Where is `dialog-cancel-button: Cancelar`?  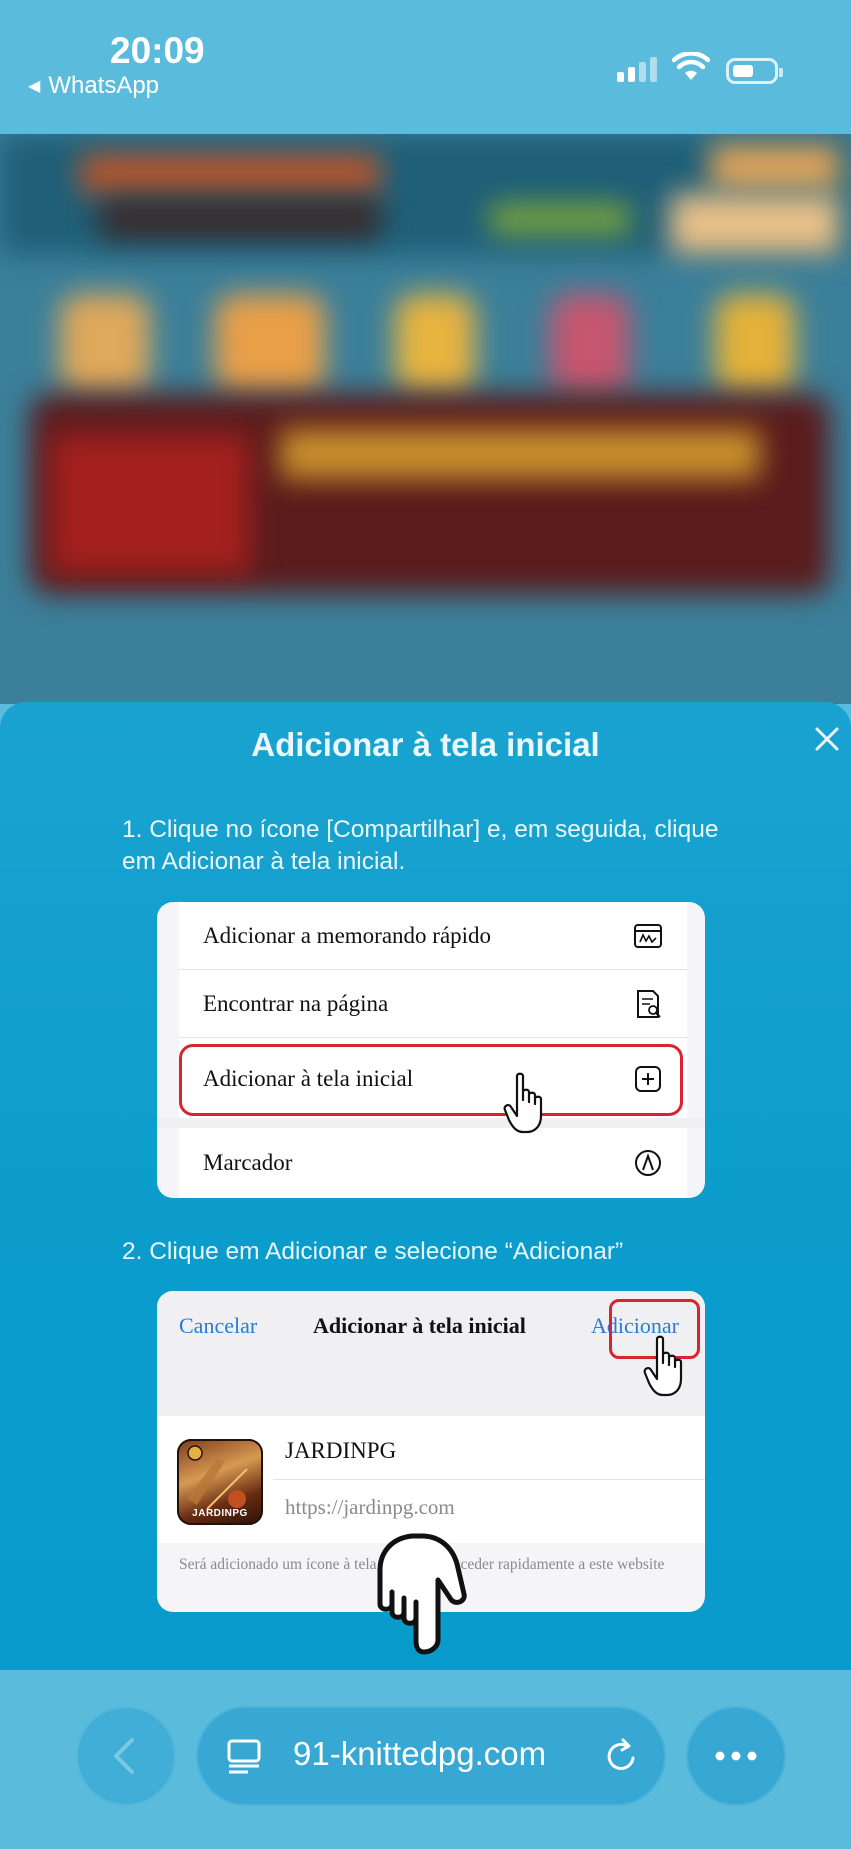 dialog-cancel-button: Cancelar is located at coordinates (218, 1325).